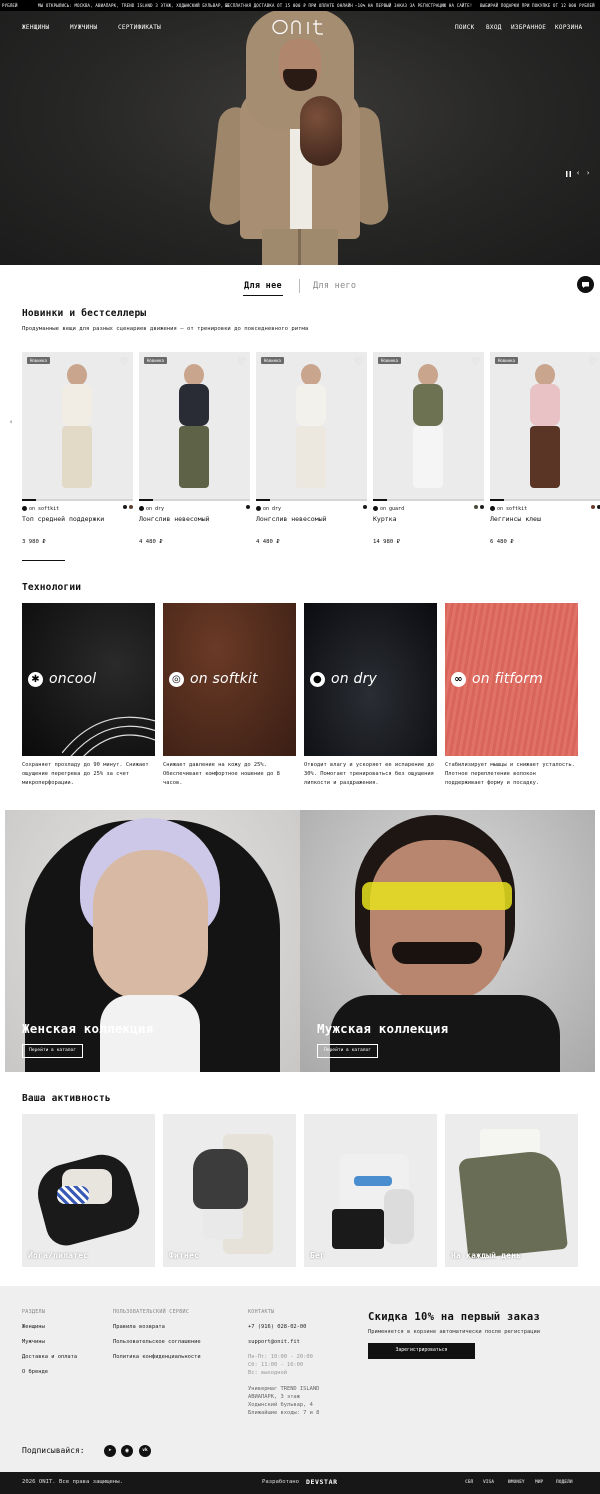 The height and width of the screenshot is (1494, 600). I want to click on footer-link: О бренде, so click(35, 1372).